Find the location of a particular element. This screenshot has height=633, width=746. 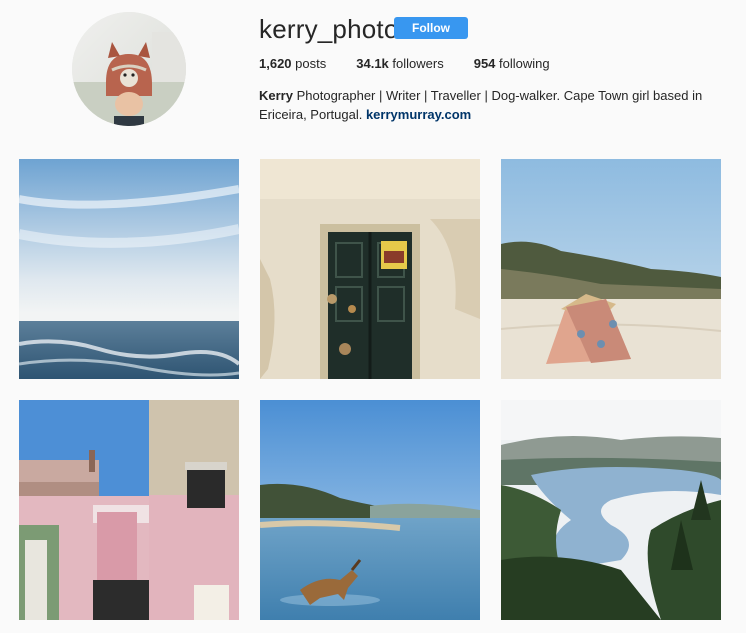

profile-avatar is located at coordinates (129, 69).